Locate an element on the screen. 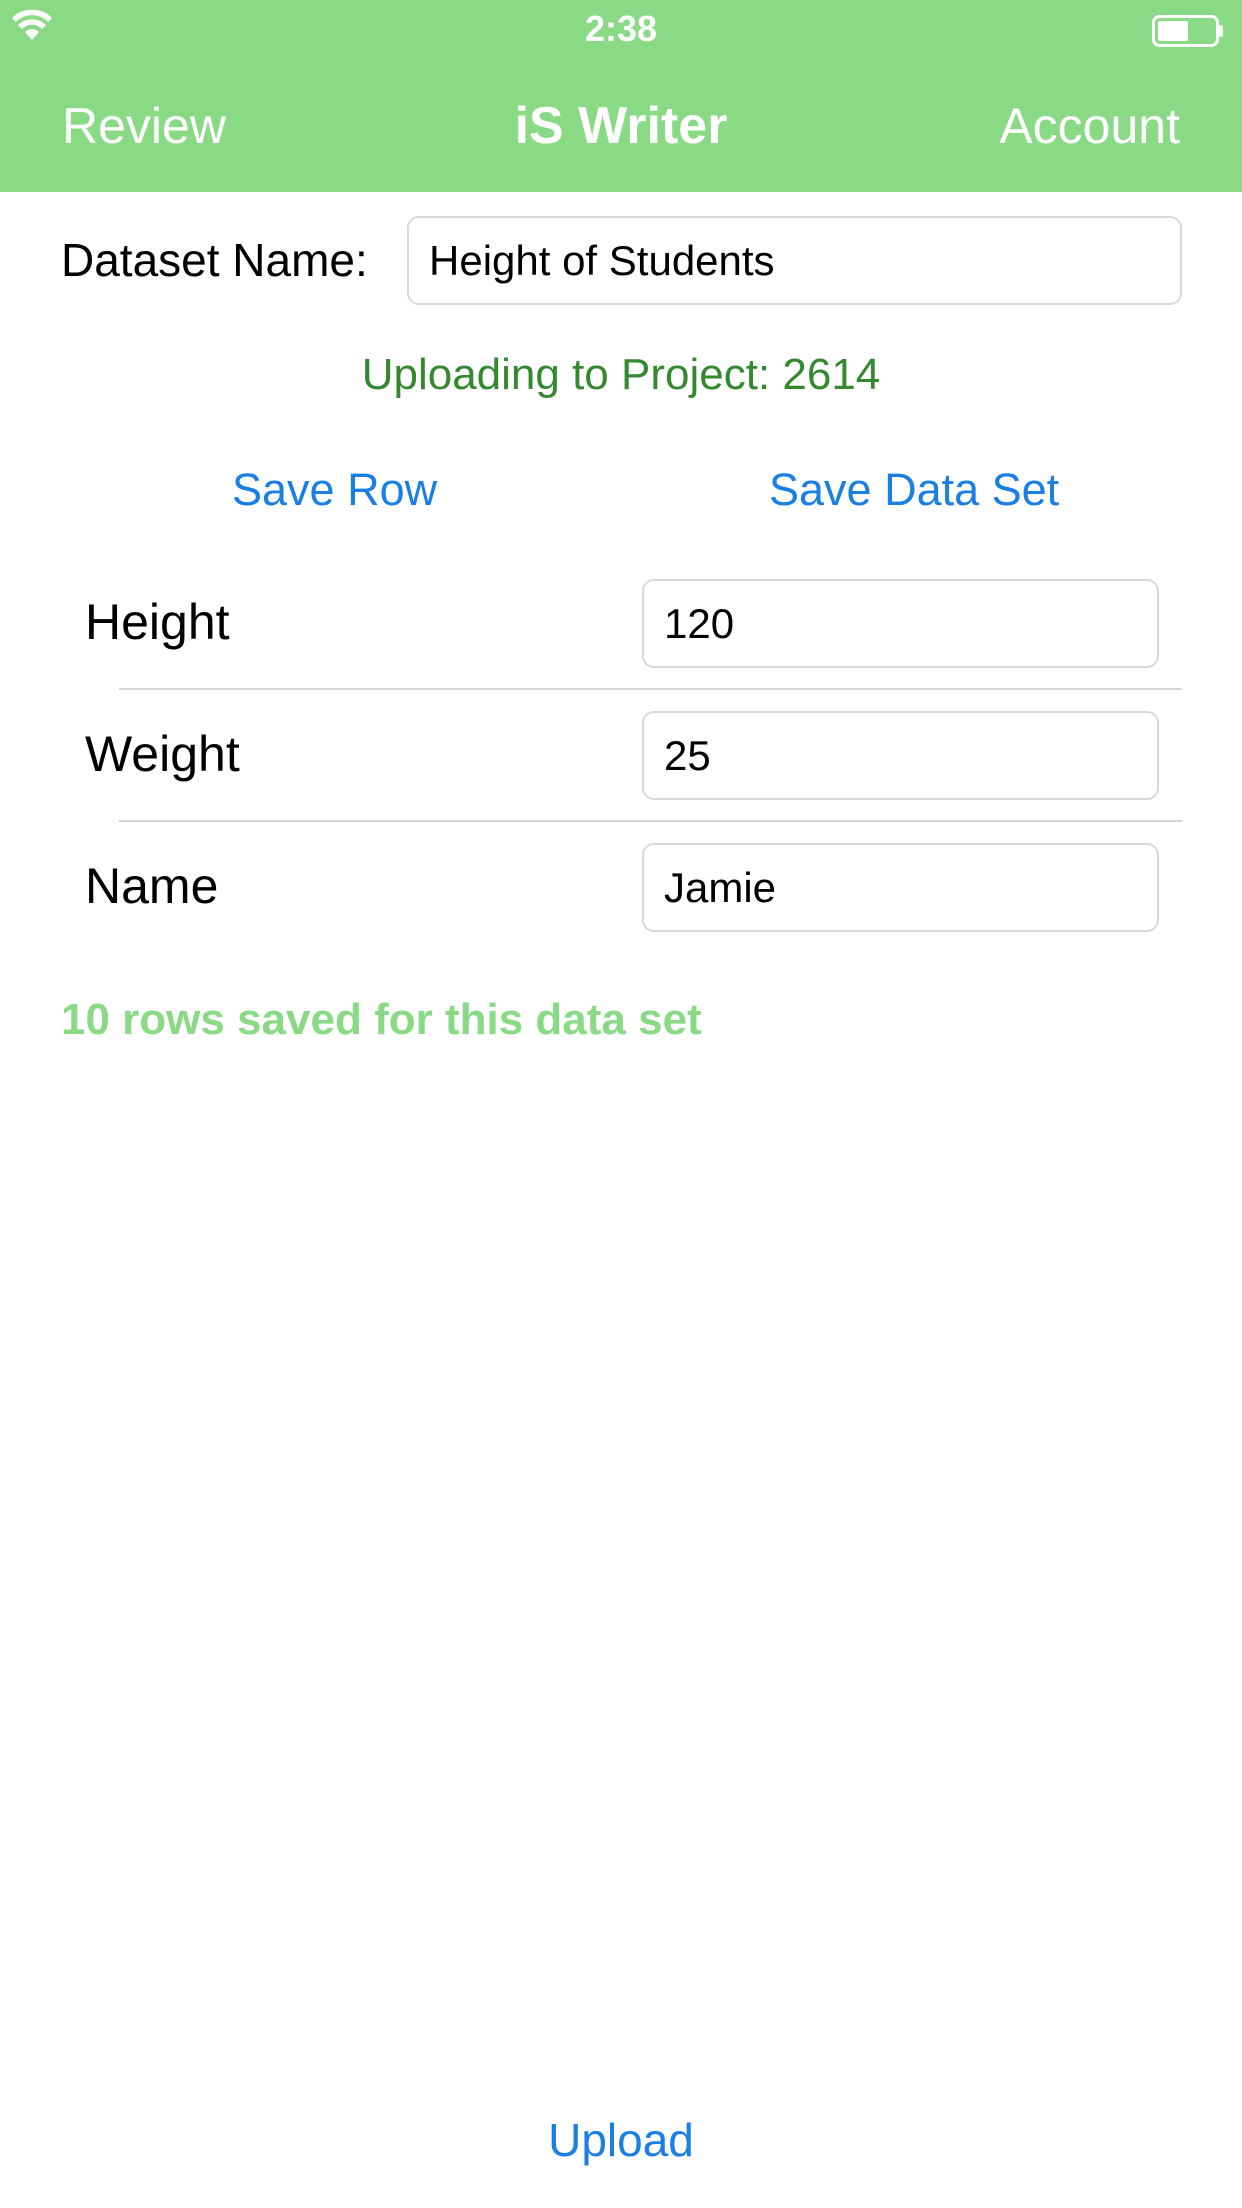 The height and width of the screenshot is (2208, 1242). name-field is located at coordinates (900, 887).